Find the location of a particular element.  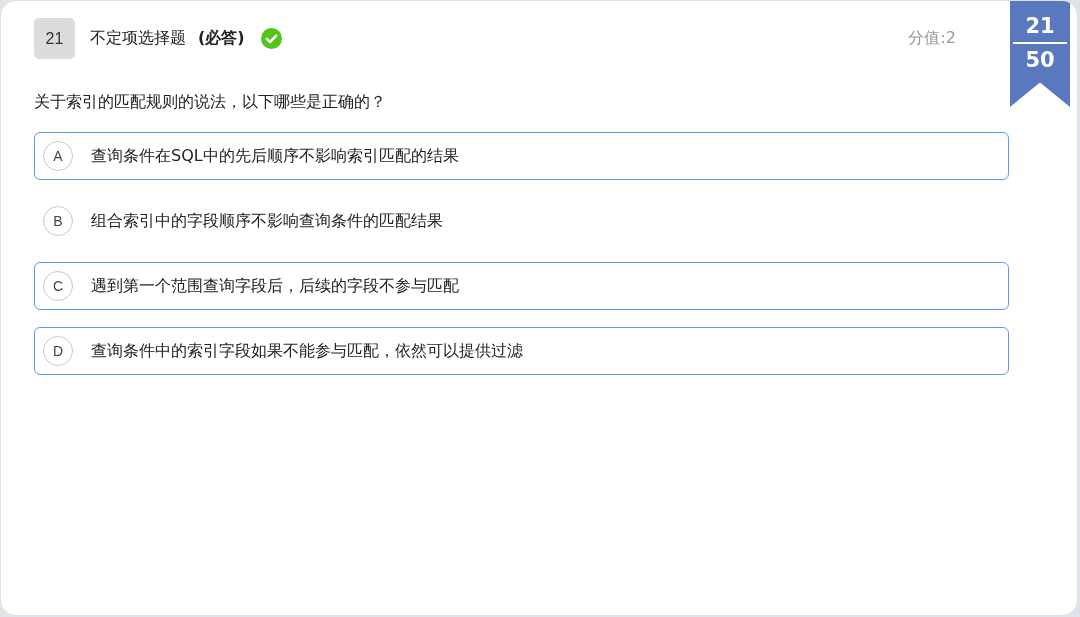

answer-option: D 查询条件中的索引字段如果不能参与匹配，依然可以提供过滤 is located at coordinates (521, 351).